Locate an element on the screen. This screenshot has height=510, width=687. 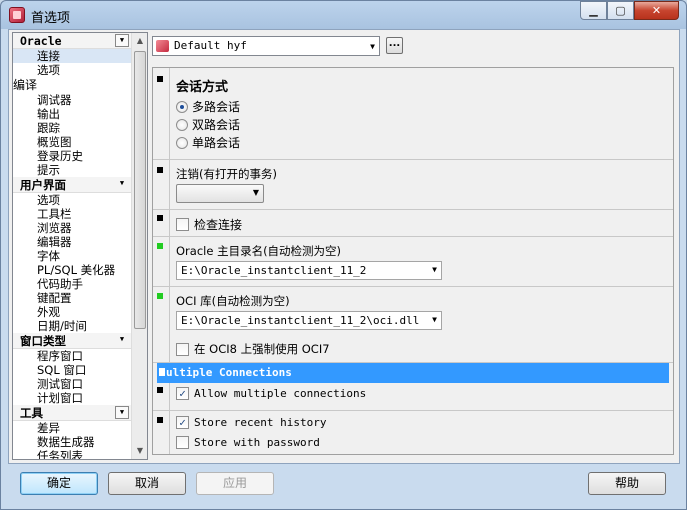
scroll-thumb is located at coordinates (140, 190).